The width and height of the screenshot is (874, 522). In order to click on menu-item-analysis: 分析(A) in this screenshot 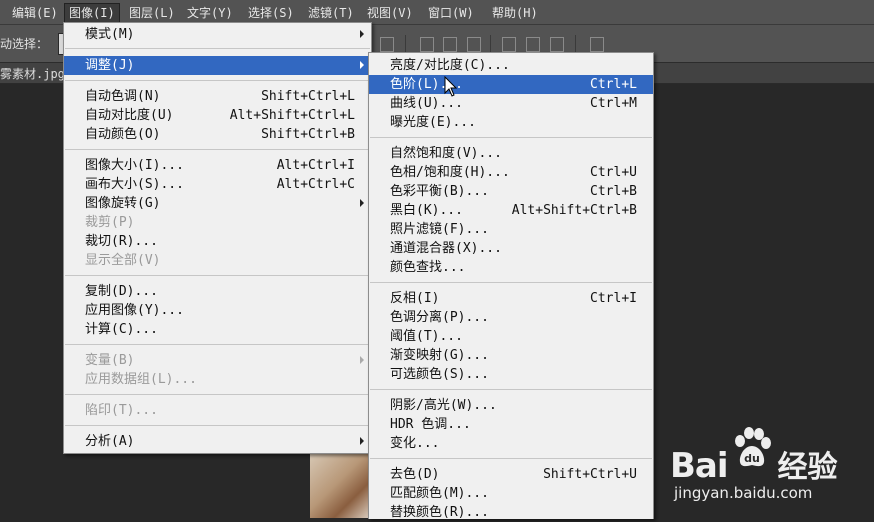, I will do `click(217, 441)`.